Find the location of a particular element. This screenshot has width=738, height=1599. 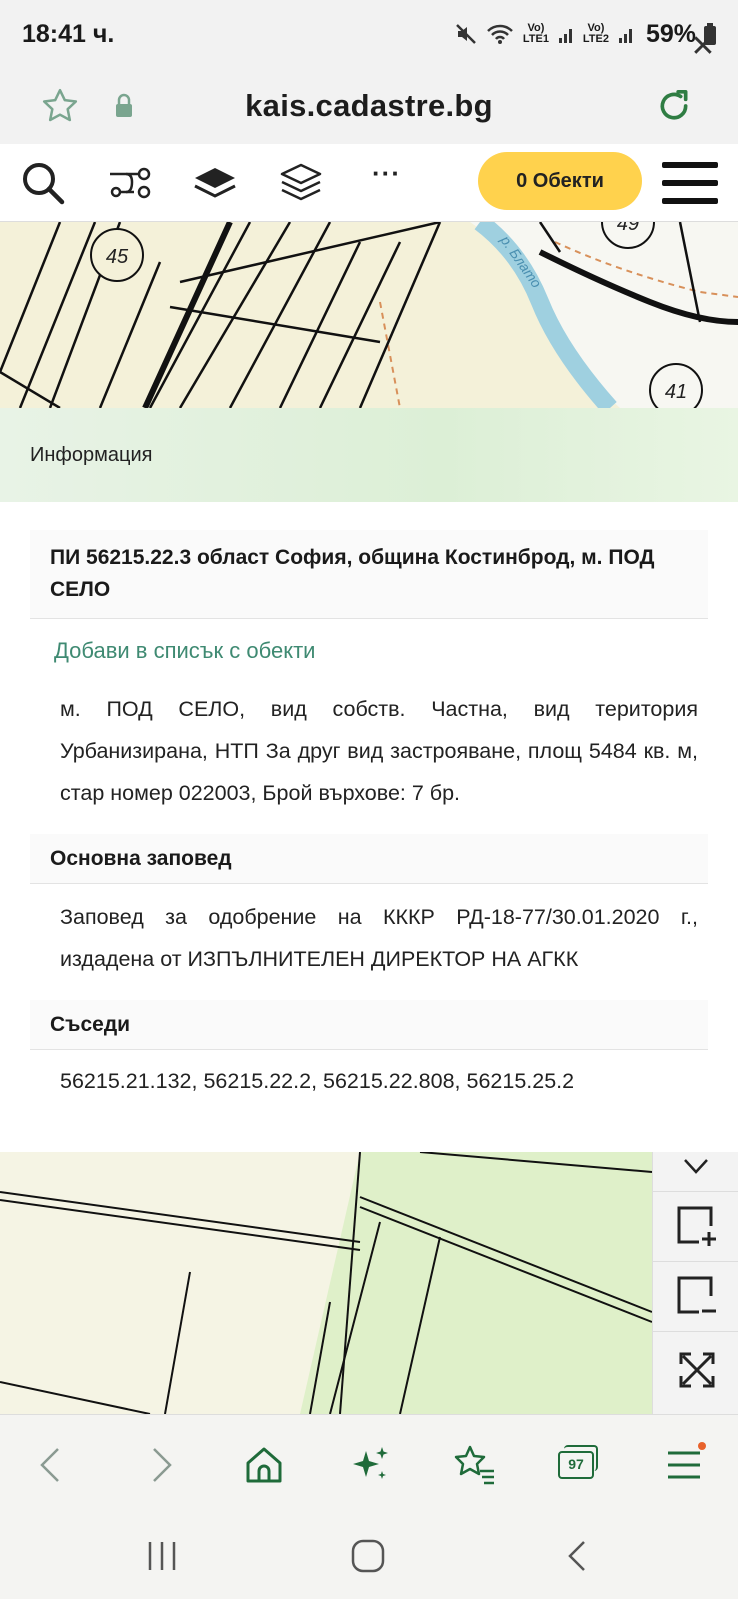

back-icon is located at coordinates (52, 1465).